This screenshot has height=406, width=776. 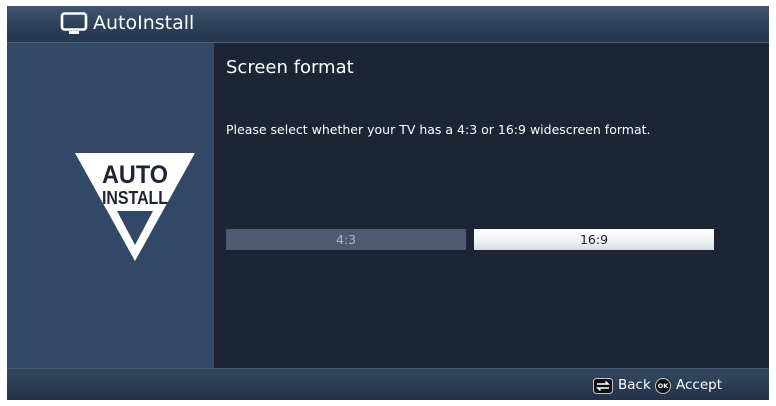 What do you see at coordinates (699, 385) in the screenshot?
I see `accept-label: Accept` at bounding box center [699, 385].